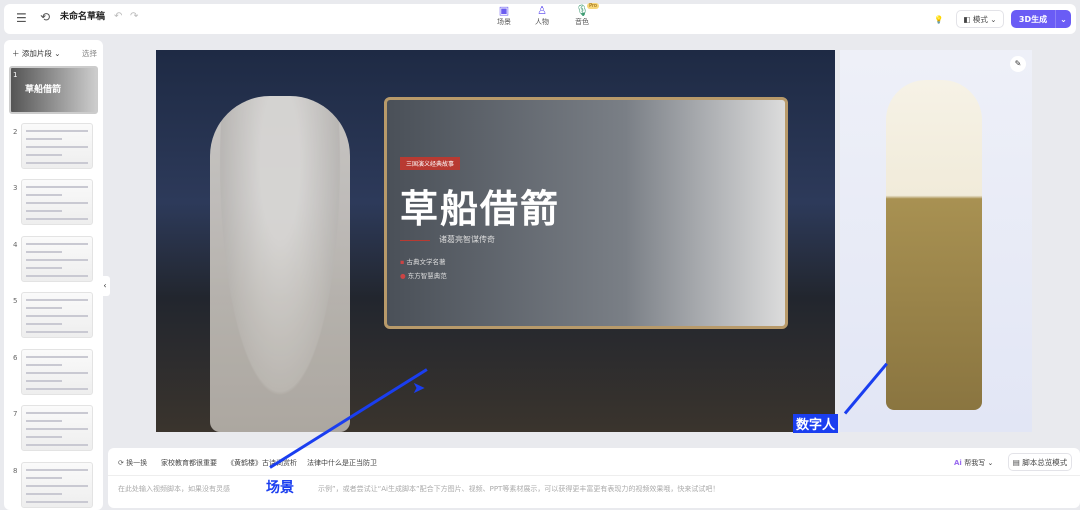 This screenshot has width=1080, height=510. I want to click on ai-write-dropdown: Ai 帮我写 ⌄, so click(973, 463).